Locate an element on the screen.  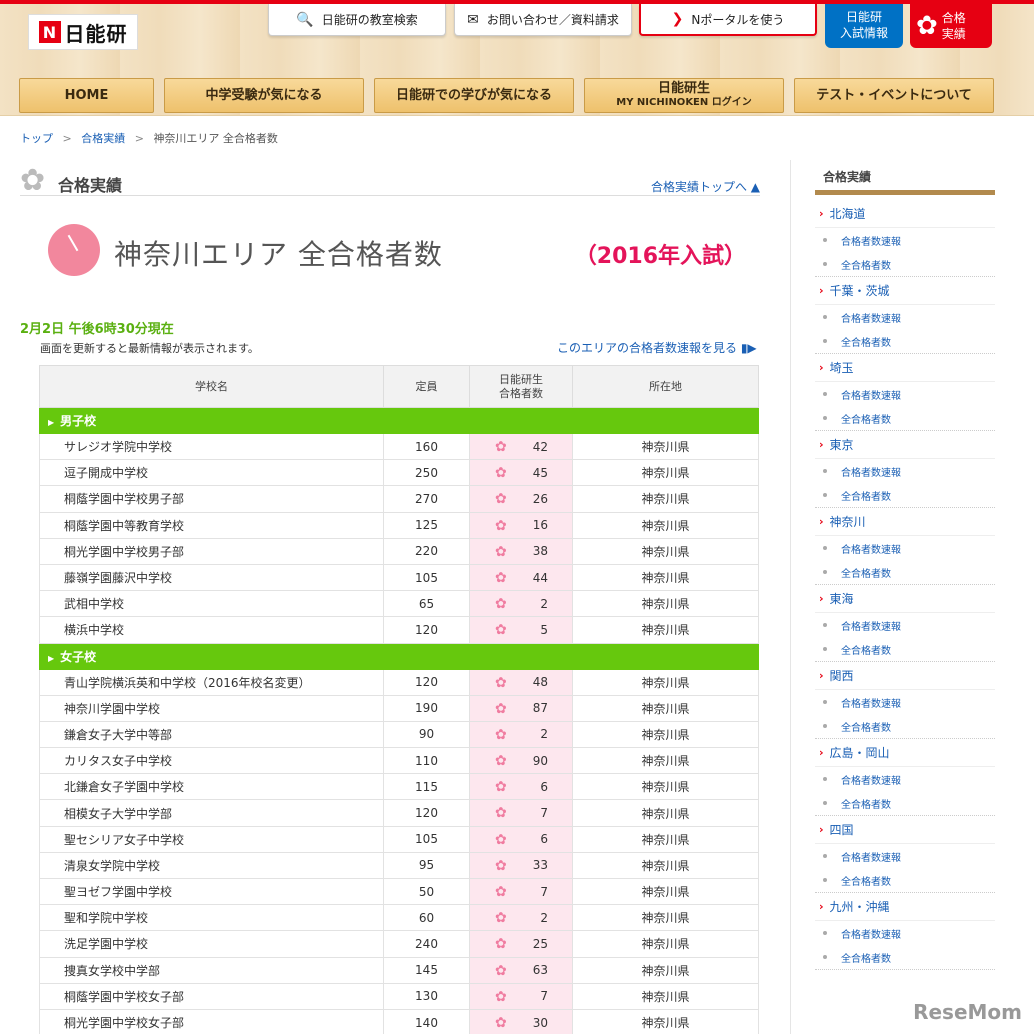
entrance-info-button: 日能研 入試情報 is located at coordinates (864, 26).